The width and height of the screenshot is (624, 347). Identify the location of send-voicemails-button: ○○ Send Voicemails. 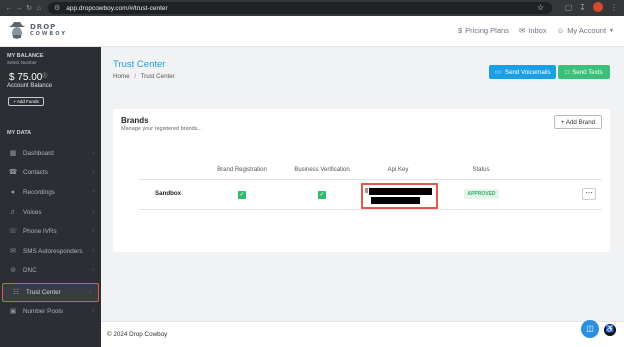
(522, 72).